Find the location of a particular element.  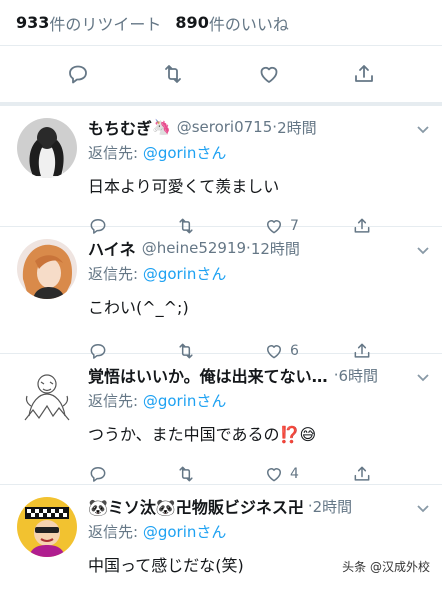

user-handle: @serori0715 is located at coordinates (225, 127).